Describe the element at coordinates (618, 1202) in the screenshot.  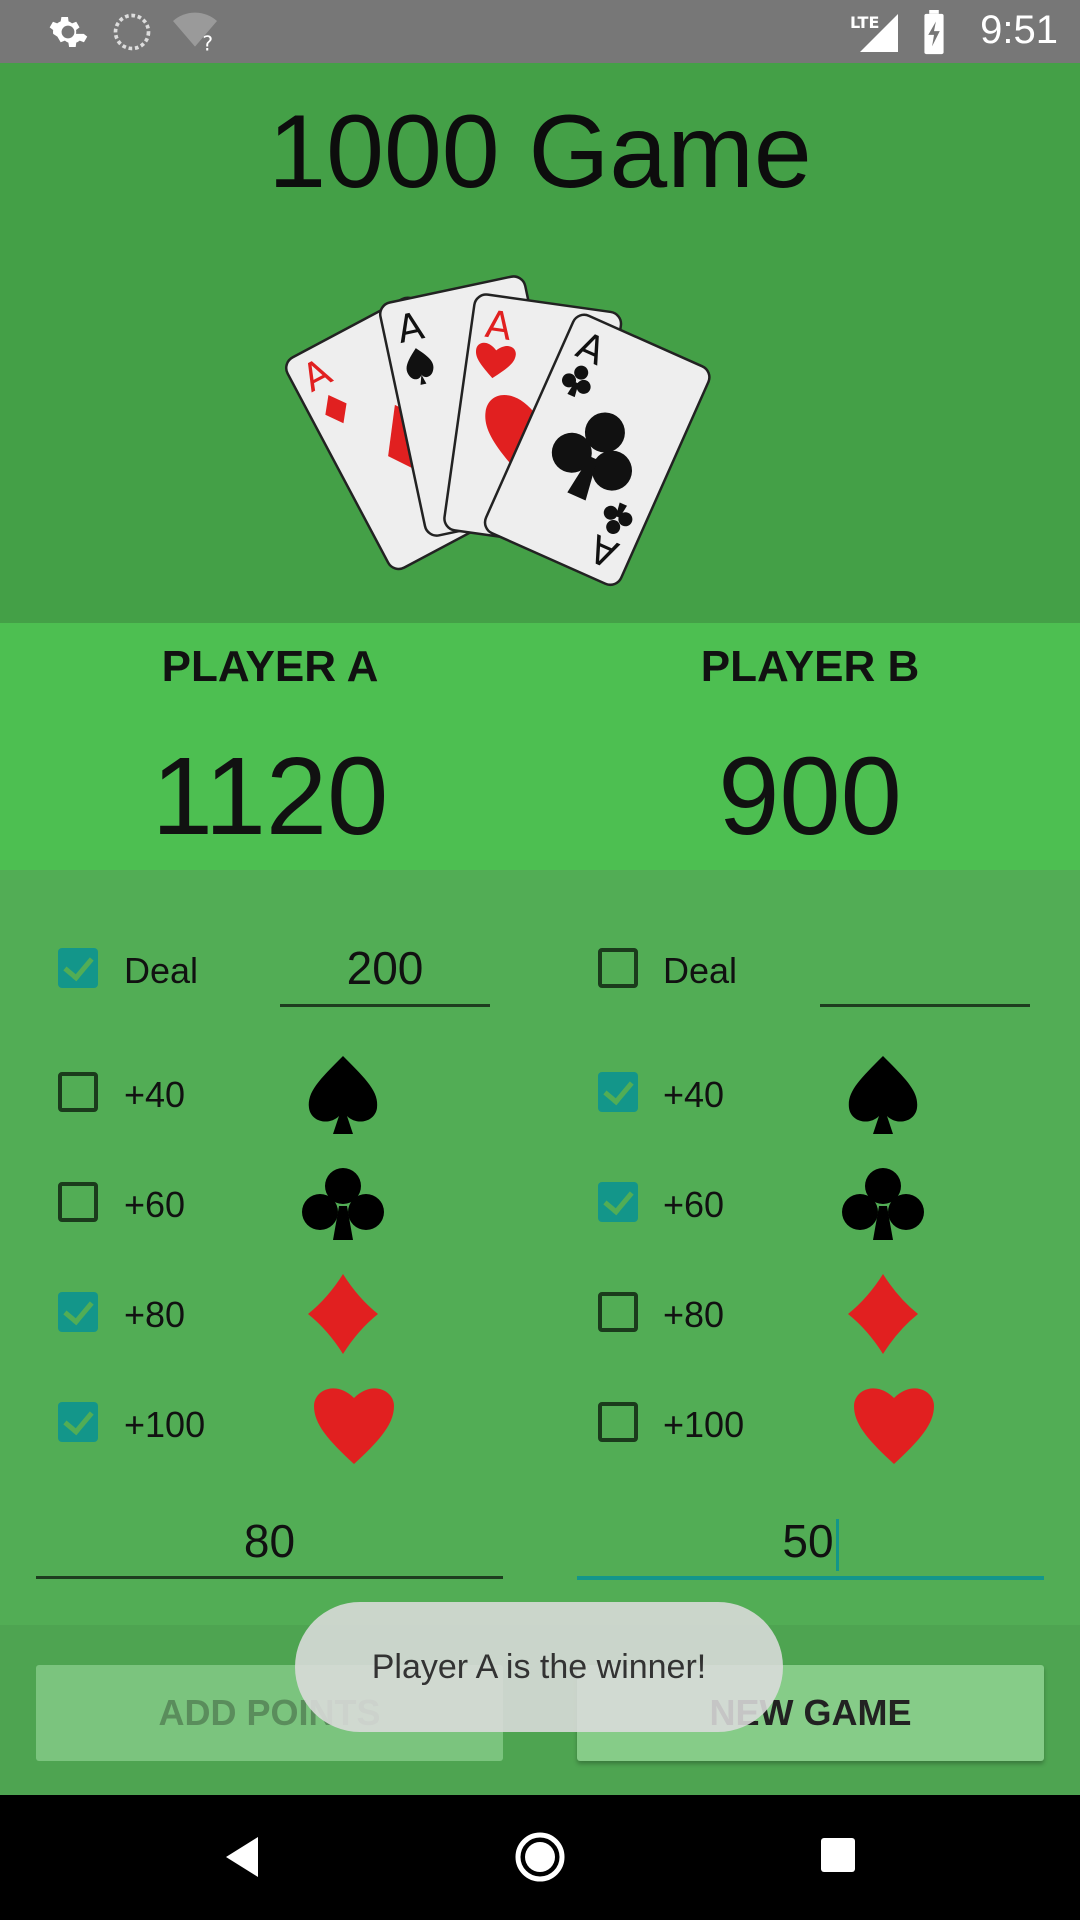
I see `player-b-plus60-checkbox` at that location.